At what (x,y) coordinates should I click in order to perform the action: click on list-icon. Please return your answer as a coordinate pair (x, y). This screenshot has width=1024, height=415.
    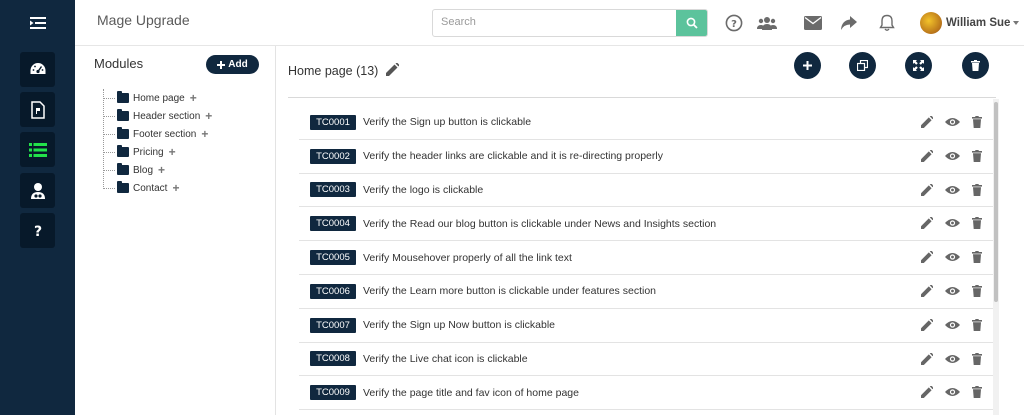
    Looking at the image, I should click on (37, 149).